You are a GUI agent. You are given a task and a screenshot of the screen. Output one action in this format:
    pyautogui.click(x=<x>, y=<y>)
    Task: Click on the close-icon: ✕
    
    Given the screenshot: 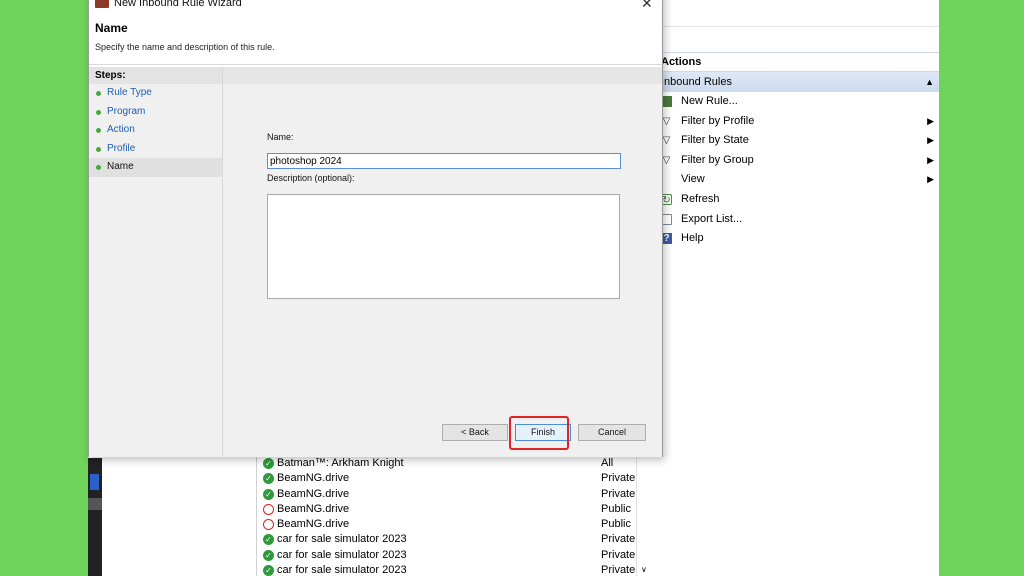 What is the action you would take?
    pyautogui.click(x=647, y=6)
    